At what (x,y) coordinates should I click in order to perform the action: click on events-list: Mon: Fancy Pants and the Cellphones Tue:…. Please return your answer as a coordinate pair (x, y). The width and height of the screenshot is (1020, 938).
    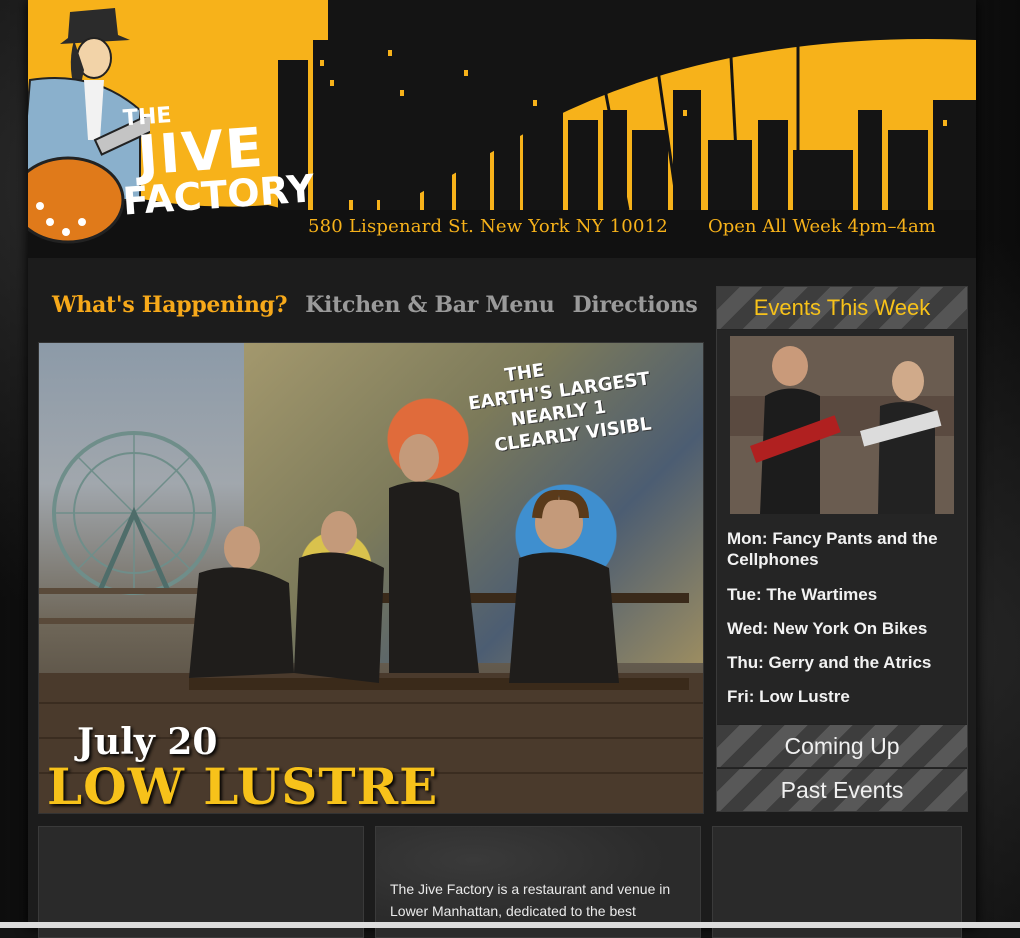
    Looking at the image, I should click on (842, 618).